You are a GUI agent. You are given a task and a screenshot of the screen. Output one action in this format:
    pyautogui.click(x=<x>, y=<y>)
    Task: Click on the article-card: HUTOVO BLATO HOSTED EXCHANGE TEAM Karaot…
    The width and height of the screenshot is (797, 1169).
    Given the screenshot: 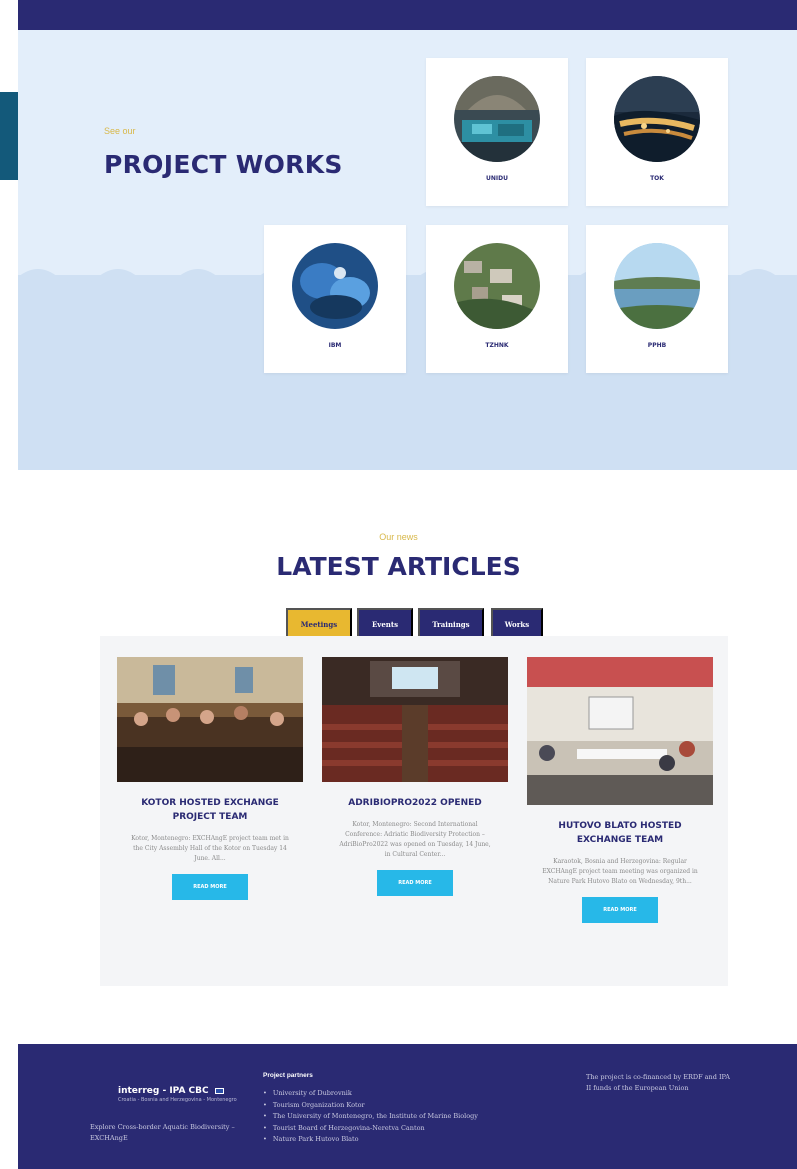 What is the action you would take?
    pyautogui.click(x=620, y=790)
    